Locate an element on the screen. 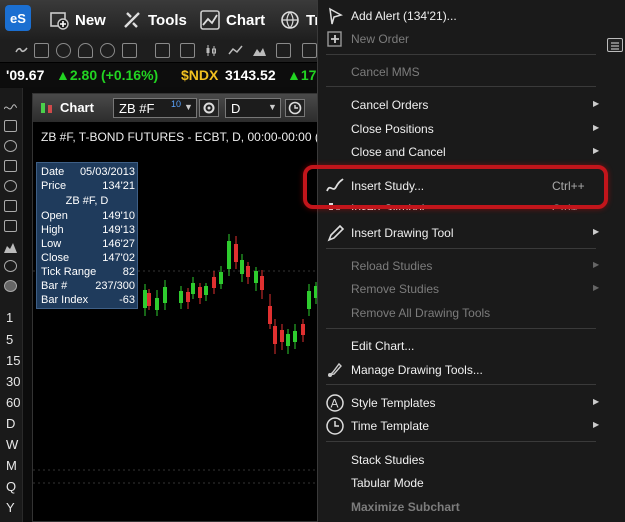 This screenshot has width=625, height=522. menu-tabular-mode-label: Tabular Mode is located at coordinates (387, 483).